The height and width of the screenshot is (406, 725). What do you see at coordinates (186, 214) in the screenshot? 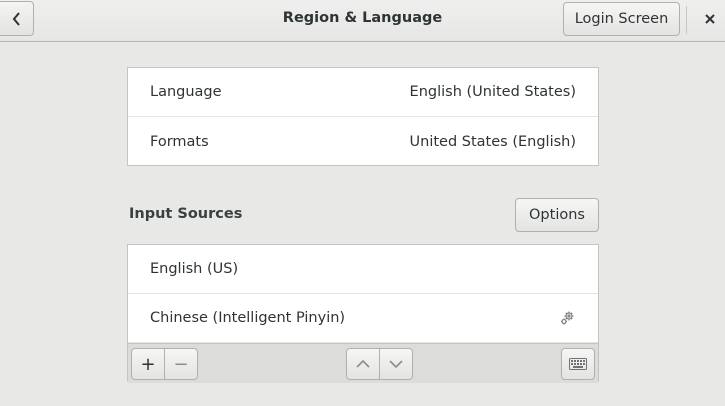
I see `input-sources-title: Input Sources` at bounding box center [186, 214].